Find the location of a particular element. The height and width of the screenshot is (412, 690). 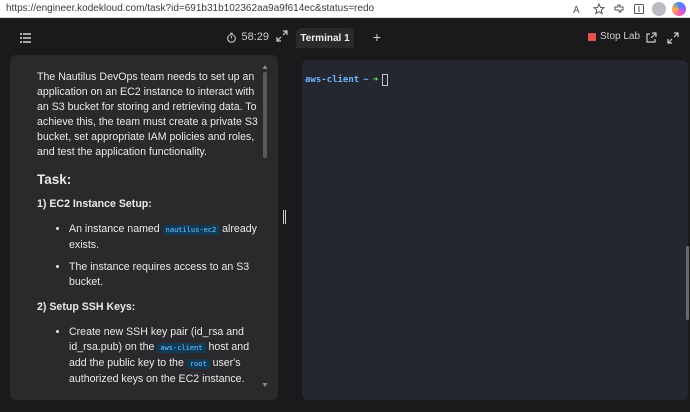

scroll-up-icon is located at coordinates (265, 67).